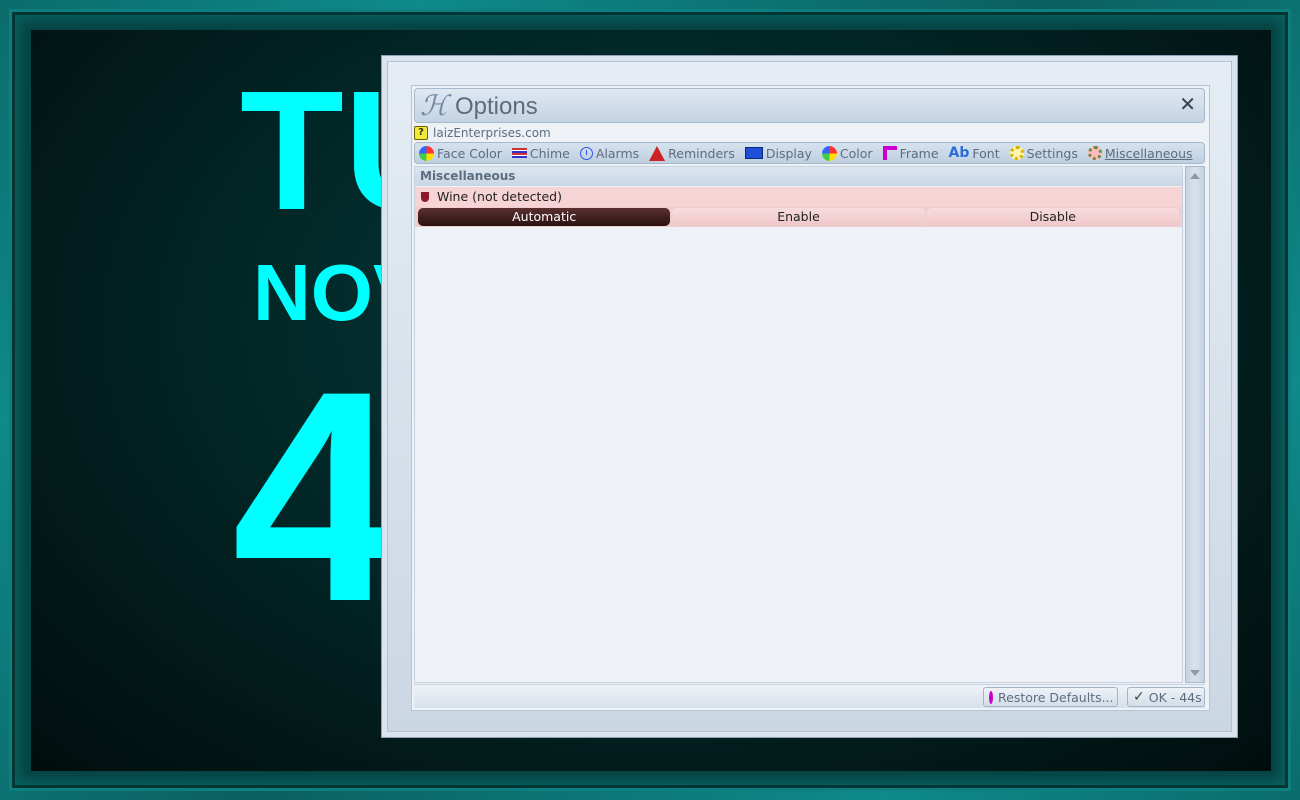 This screenshot has width=1300, height=800. I want to click on clock-day-text: TUESDAY, so click(310, 151).